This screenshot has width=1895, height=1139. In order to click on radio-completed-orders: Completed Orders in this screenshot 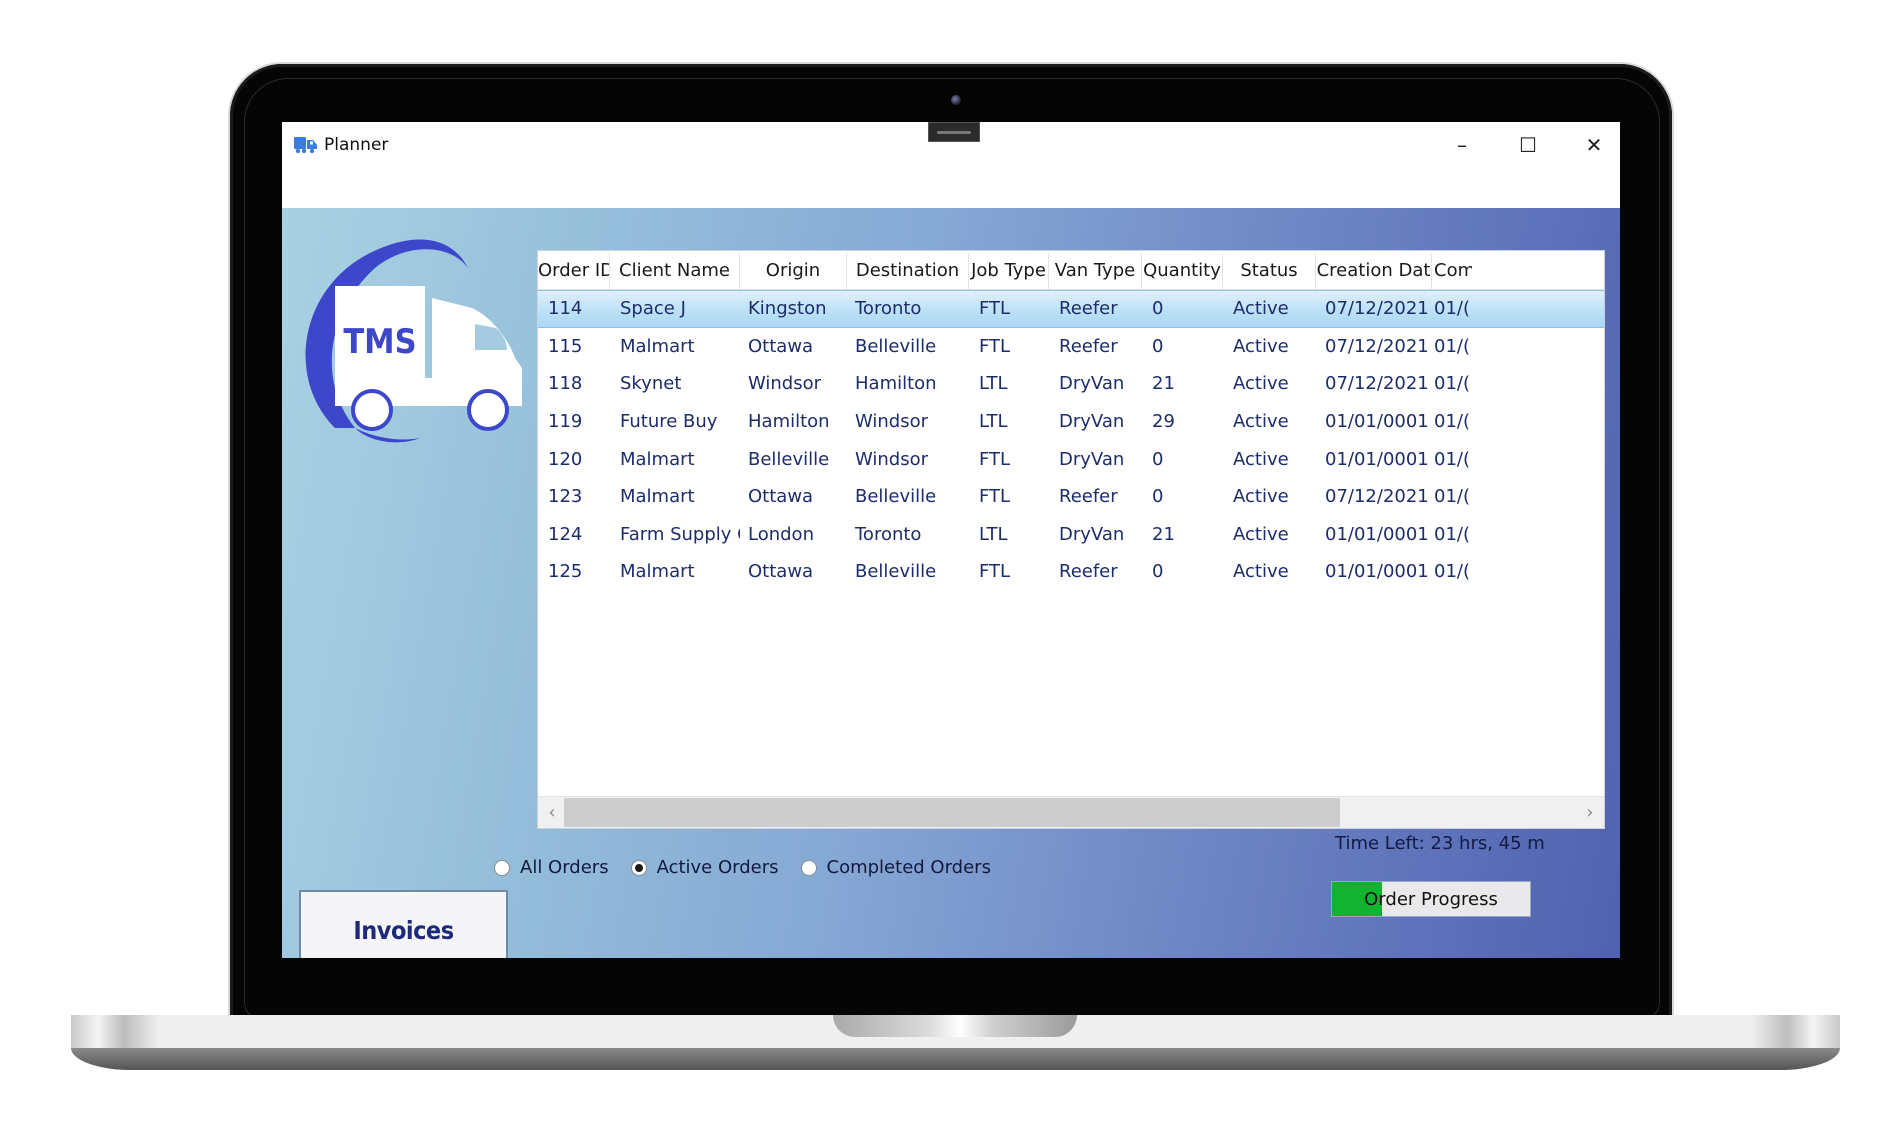, I will do `click(895, 867)`.